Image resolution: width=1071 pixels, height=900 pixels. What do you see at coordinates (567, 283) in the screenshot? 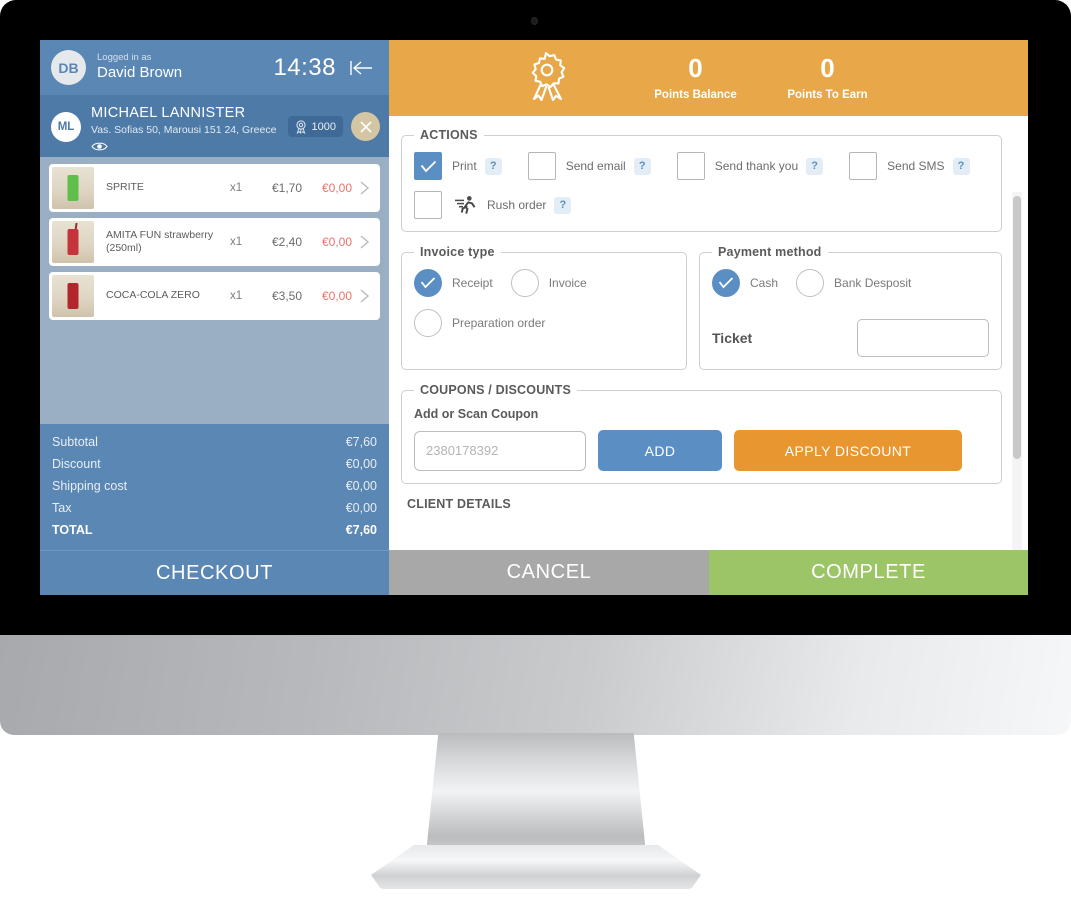
I see `radio-label: Invoice` at bounding box center [567, 283].